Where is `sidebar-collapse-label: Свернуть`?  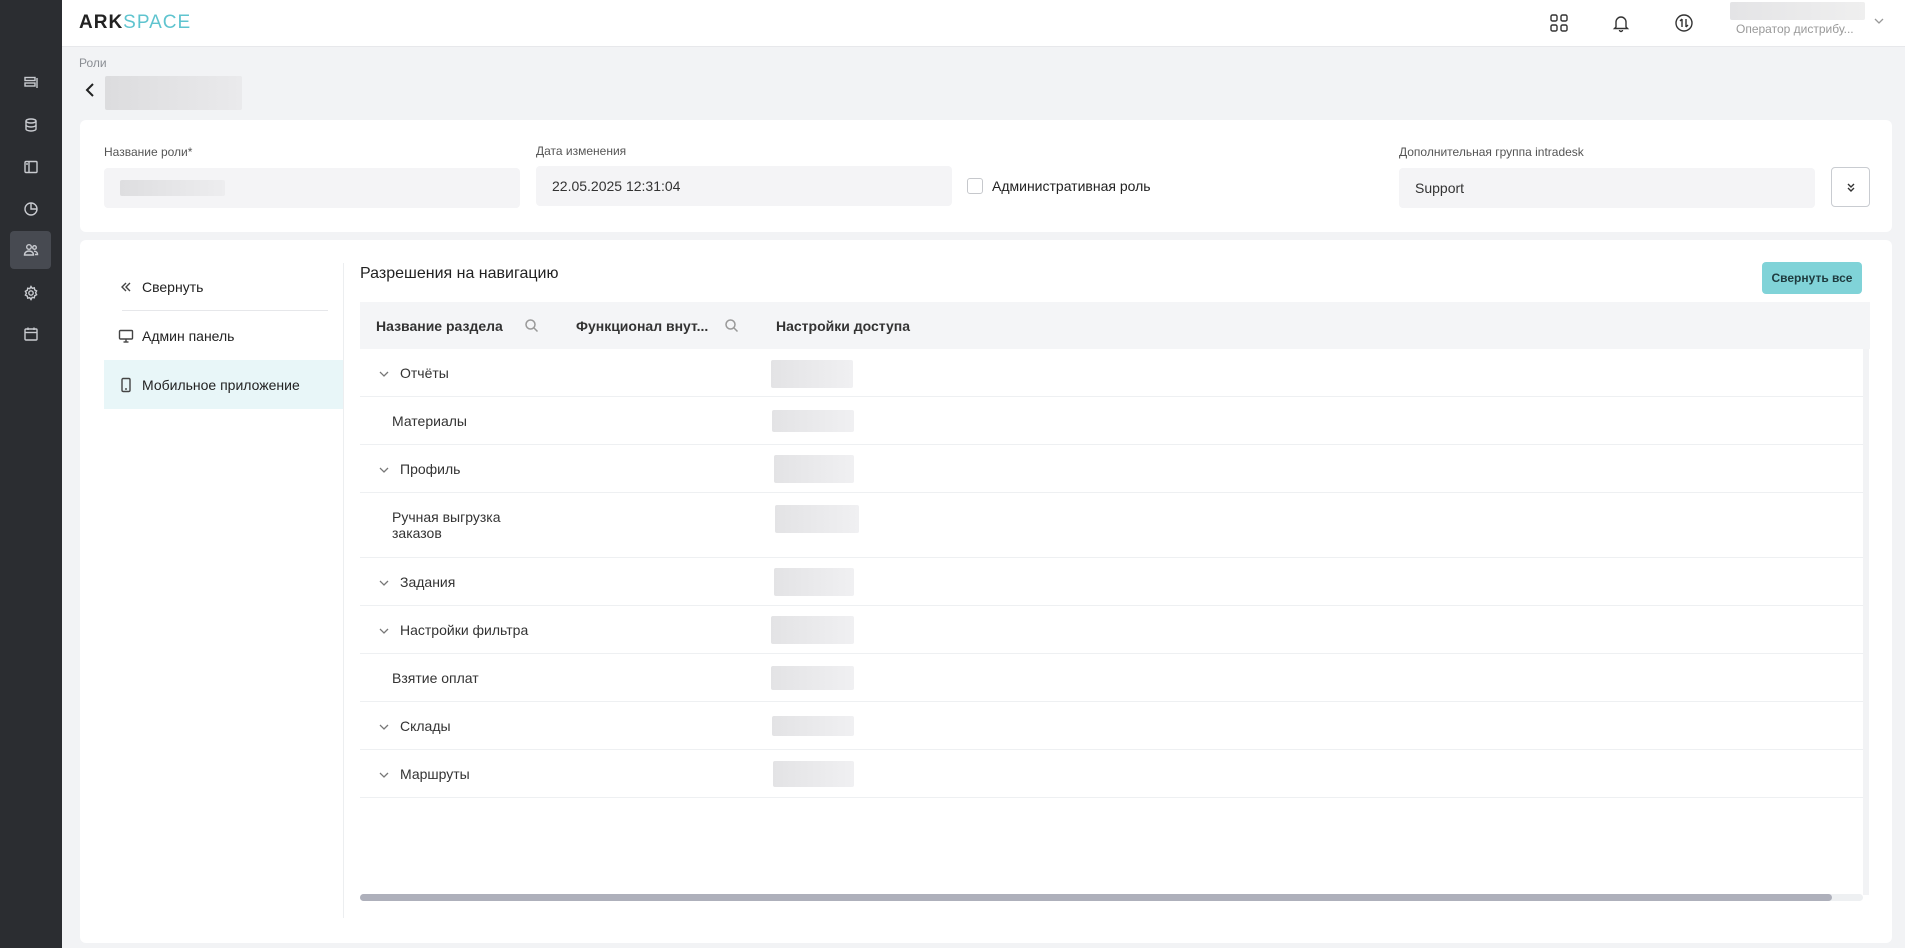 sidebar-collapse-label: Свернуть is located at coordinates (173, 286).